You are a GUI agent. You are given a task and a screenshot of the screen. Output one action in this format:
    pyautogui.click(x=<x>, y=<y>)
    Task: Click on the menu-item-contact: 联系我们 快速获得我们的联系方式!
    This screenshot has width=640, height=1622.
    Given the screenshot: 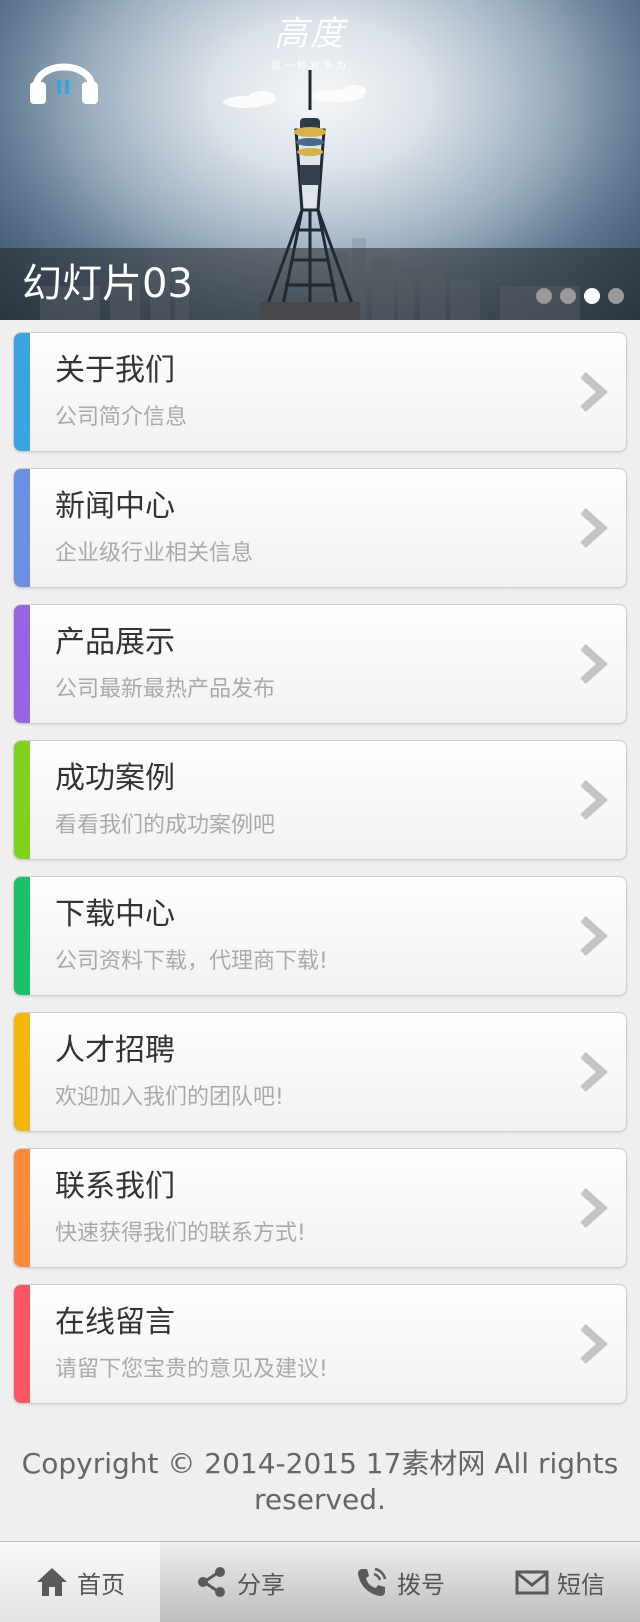 What is the action you would take?
    pyautogui.click(x=320, y=1208)
    